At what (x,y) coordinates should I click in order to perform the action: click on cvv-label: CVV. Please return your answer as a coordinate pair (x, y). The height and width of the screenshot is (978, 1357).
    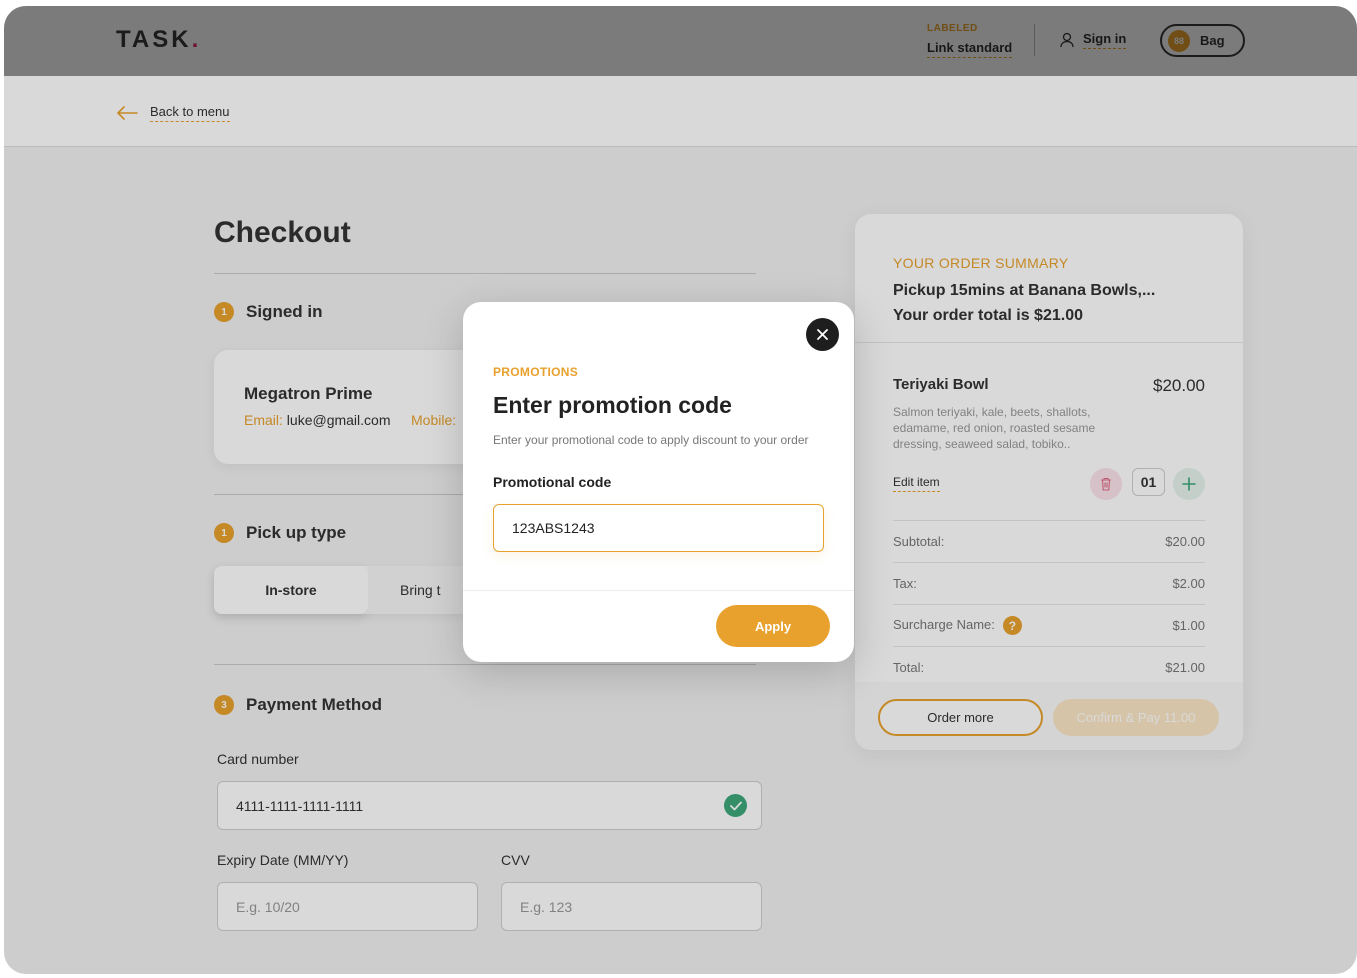
    Looking at the image, I should click on (515, 860).